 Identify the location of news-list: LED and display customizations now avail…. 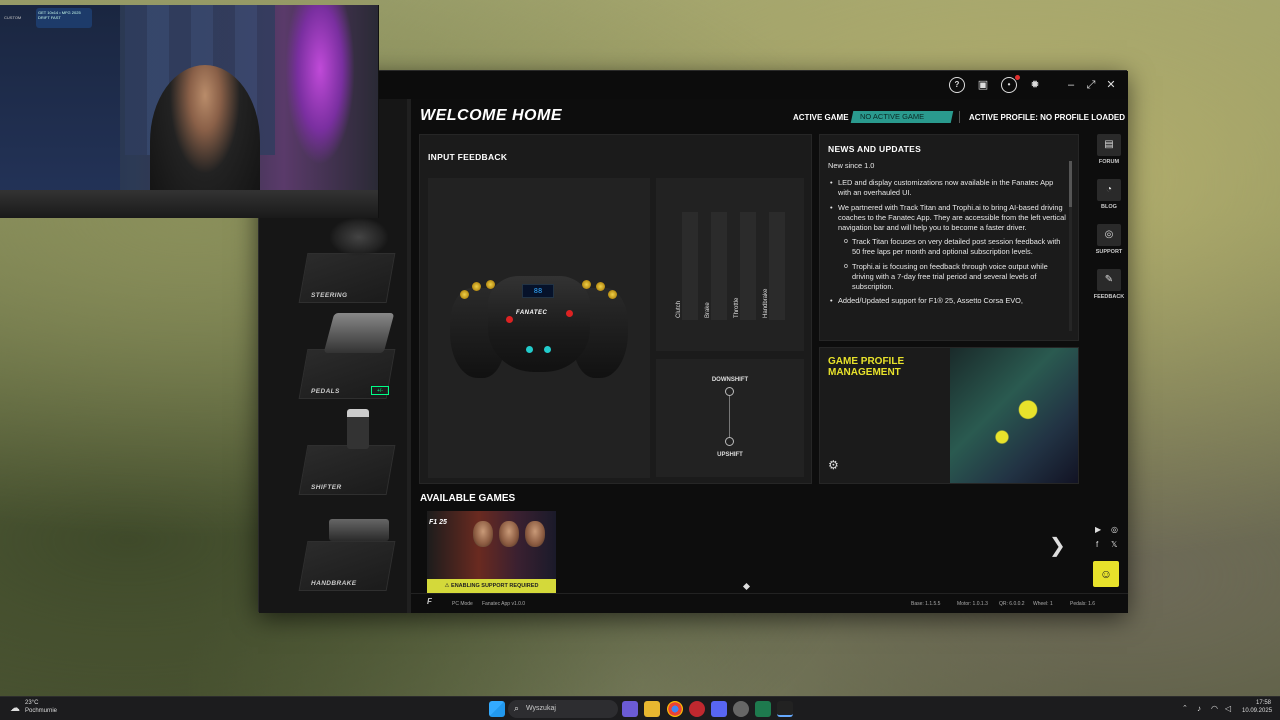
(947, 242).